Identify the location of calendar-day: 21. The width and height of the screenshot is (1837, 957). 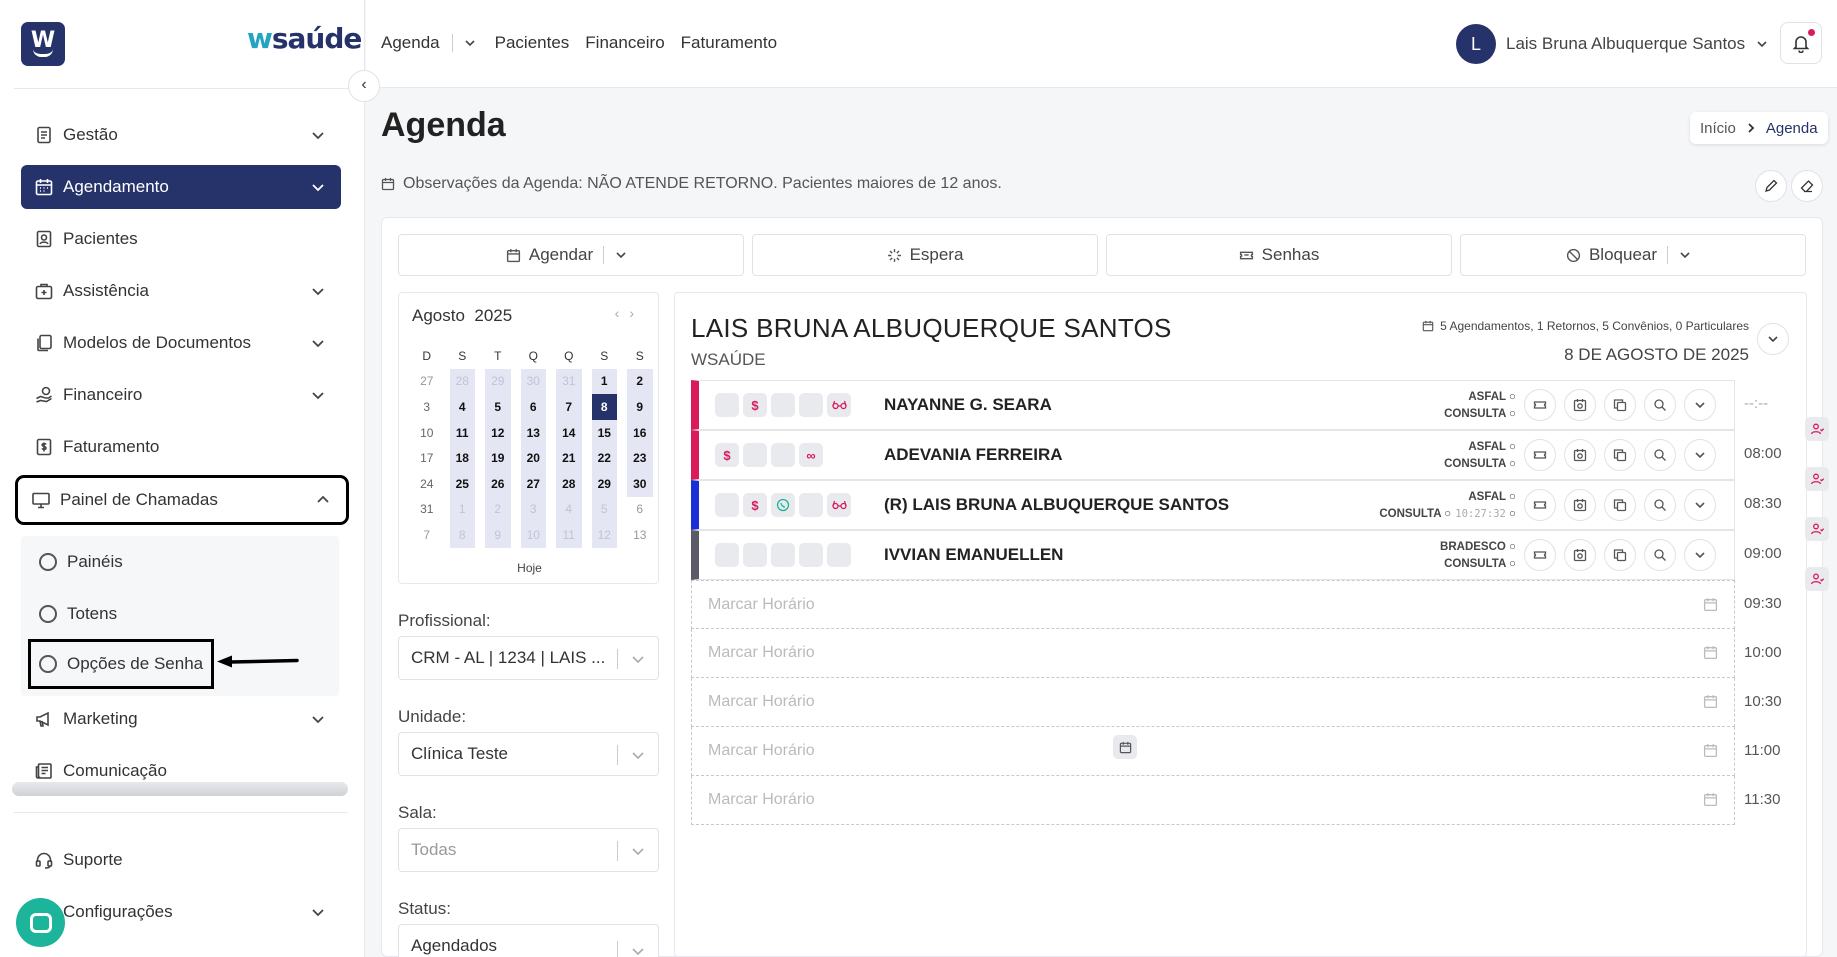
(569, 458).